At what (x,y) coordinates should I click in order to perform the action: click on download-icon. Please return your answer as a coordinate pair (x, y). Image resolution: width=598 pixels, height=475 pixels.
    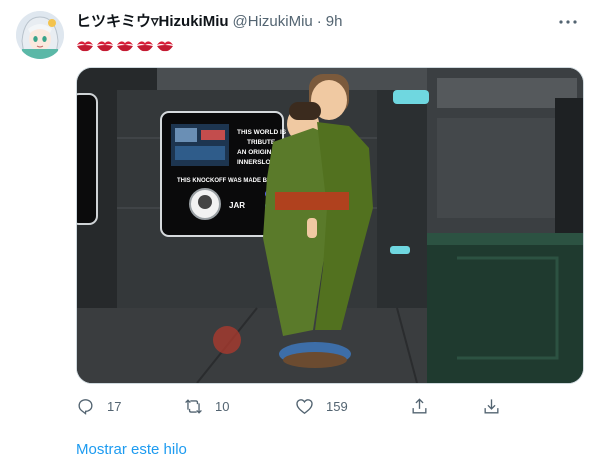
    Looking at the image, I should click on (491, 406).